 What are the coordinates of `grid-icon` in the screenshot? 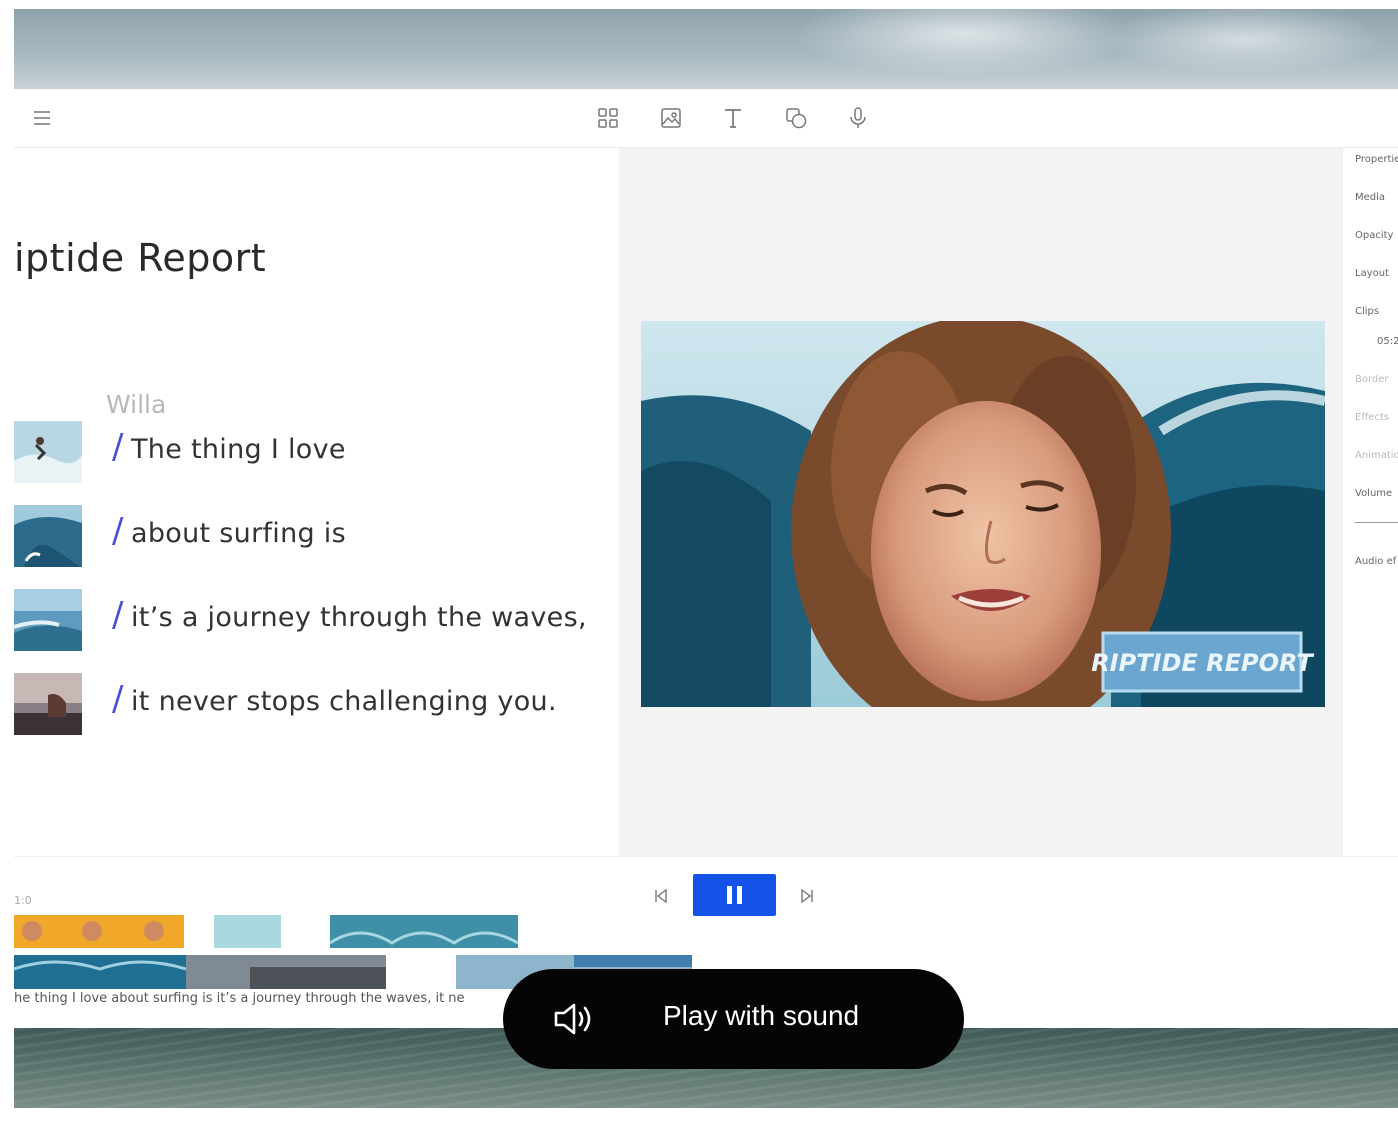 It's located at (608, 118).